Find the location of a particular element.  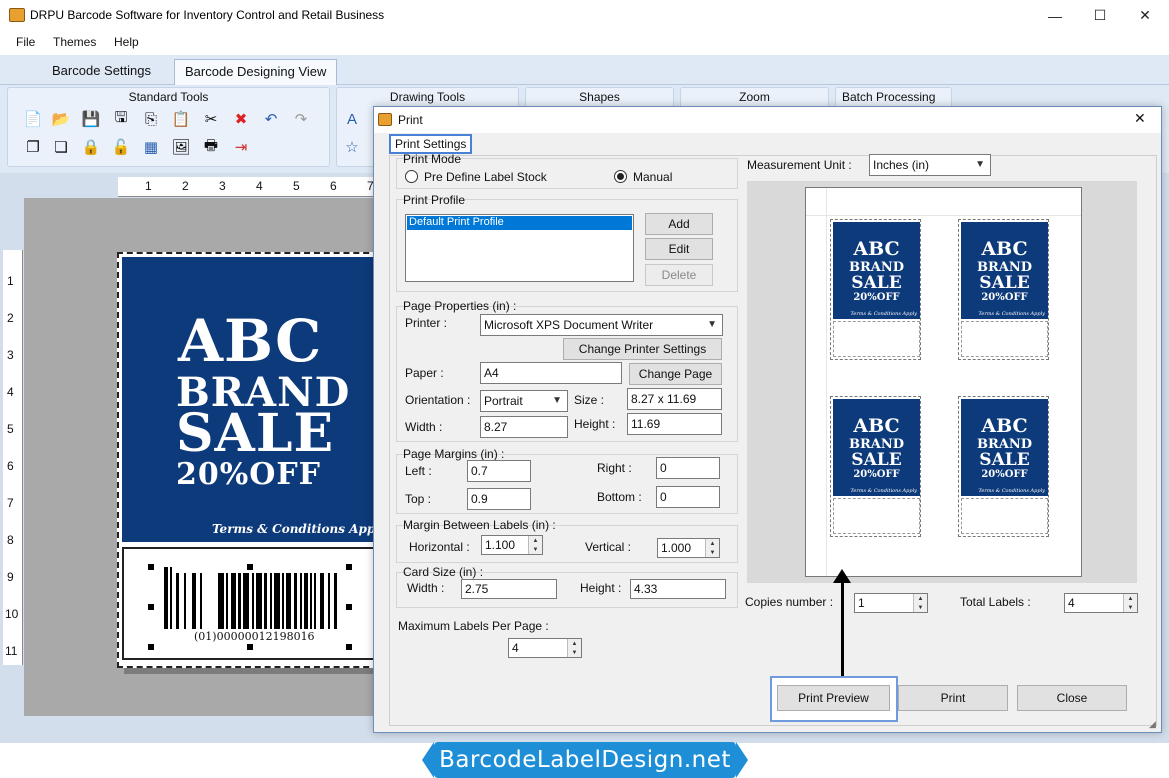

radio-predefine is located at coordinates (411, 176).